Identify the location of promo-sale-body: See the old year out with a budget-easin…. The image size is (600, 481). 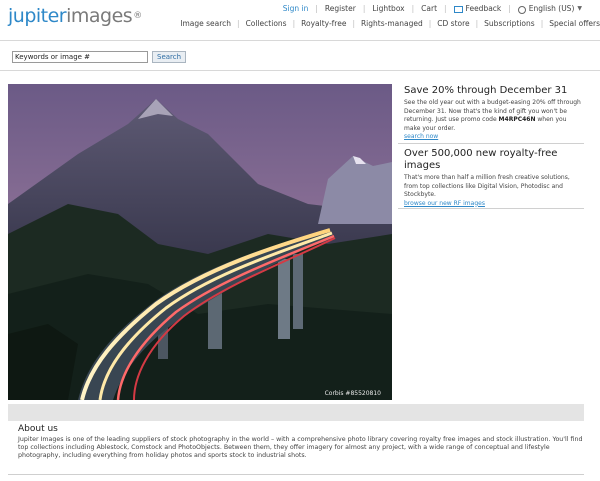
(494, 116).